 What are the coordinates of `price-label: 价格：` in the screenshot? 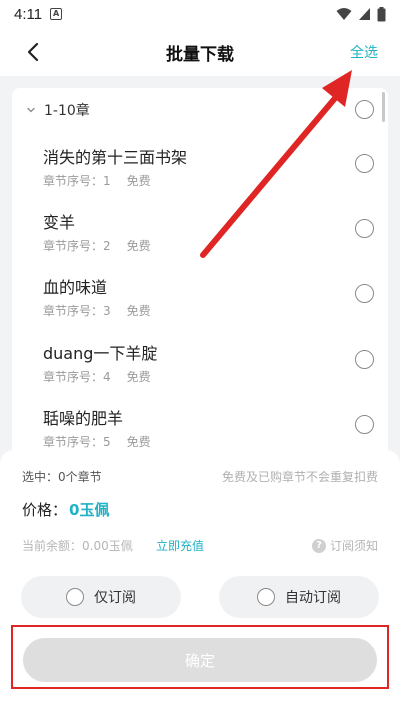 It's located at (45, 510).